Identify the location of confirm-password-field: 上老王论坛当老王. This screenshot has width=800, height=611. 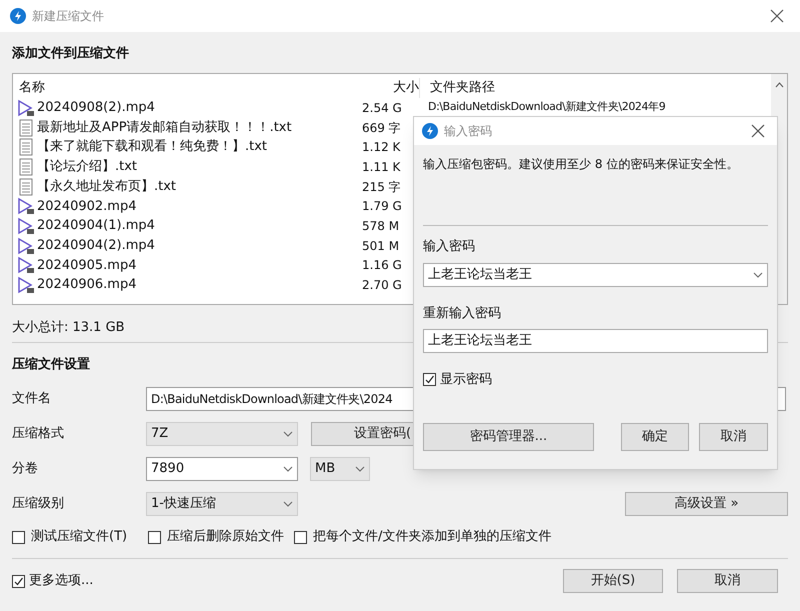
(595, 341).